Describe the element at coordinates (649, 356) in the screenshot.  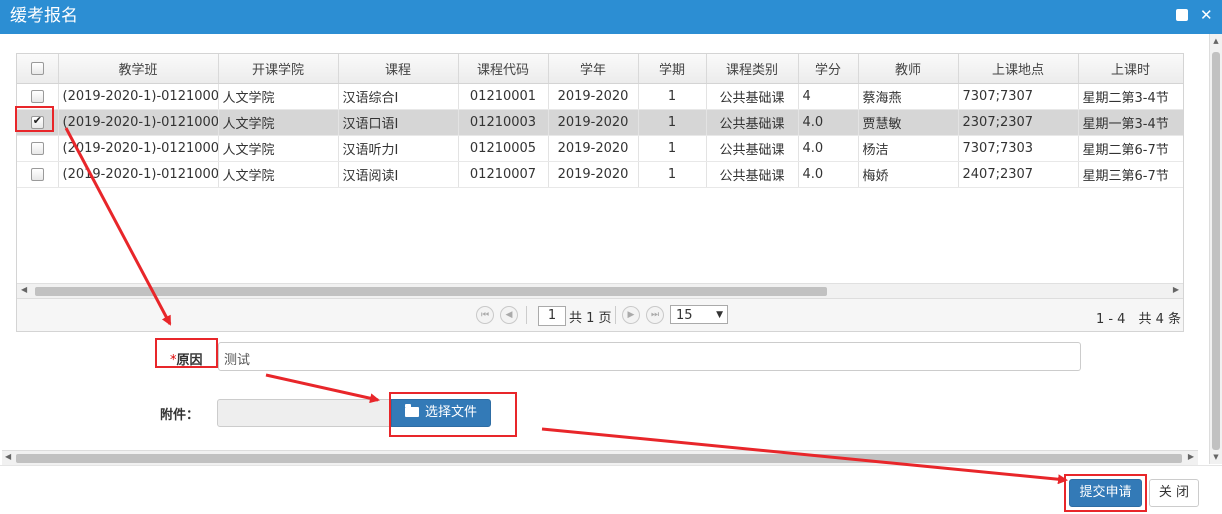
I see `reason-input: 测试` at that location.